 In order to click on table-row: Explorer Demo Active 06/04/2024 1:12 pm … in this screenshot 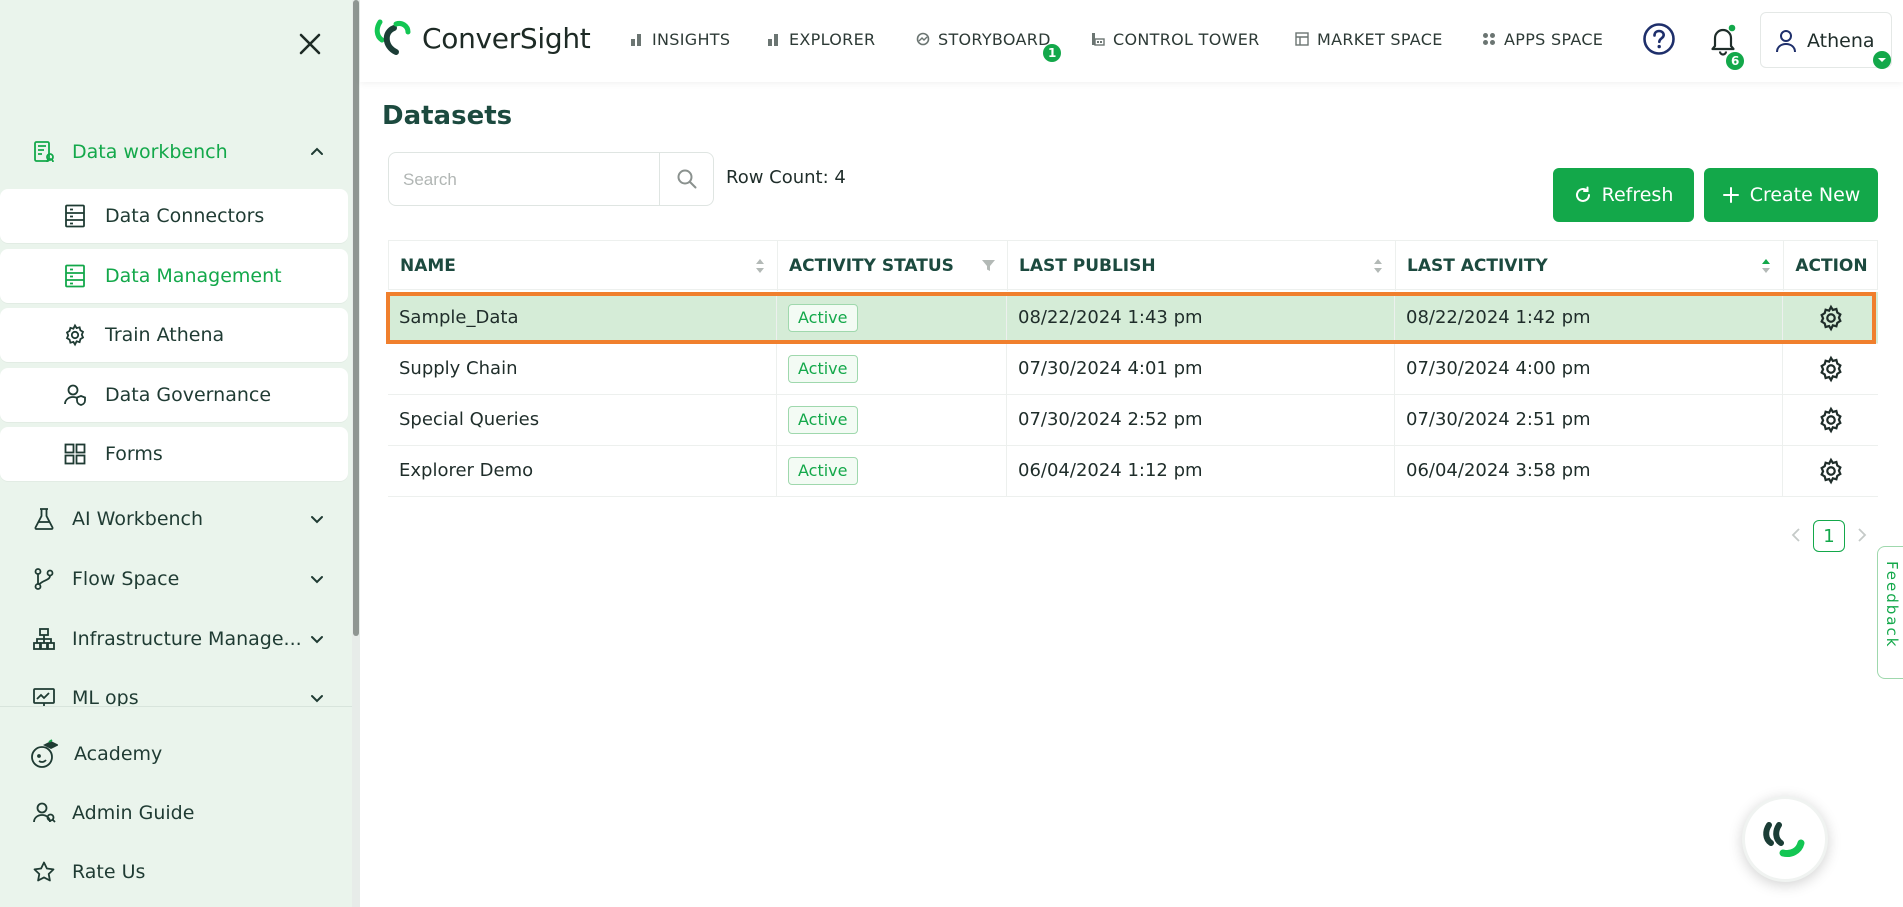, I will do `click(1133, 471)`.